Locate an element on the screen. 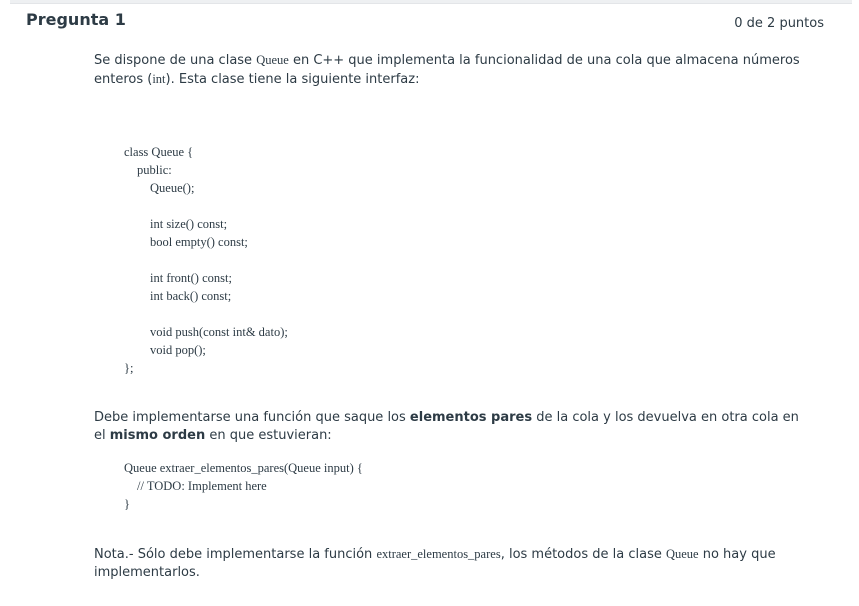 Image resolution: width=859 pixels, height=606 pixels. intro-code-queue: Queue is located at coordinates (272, 60).